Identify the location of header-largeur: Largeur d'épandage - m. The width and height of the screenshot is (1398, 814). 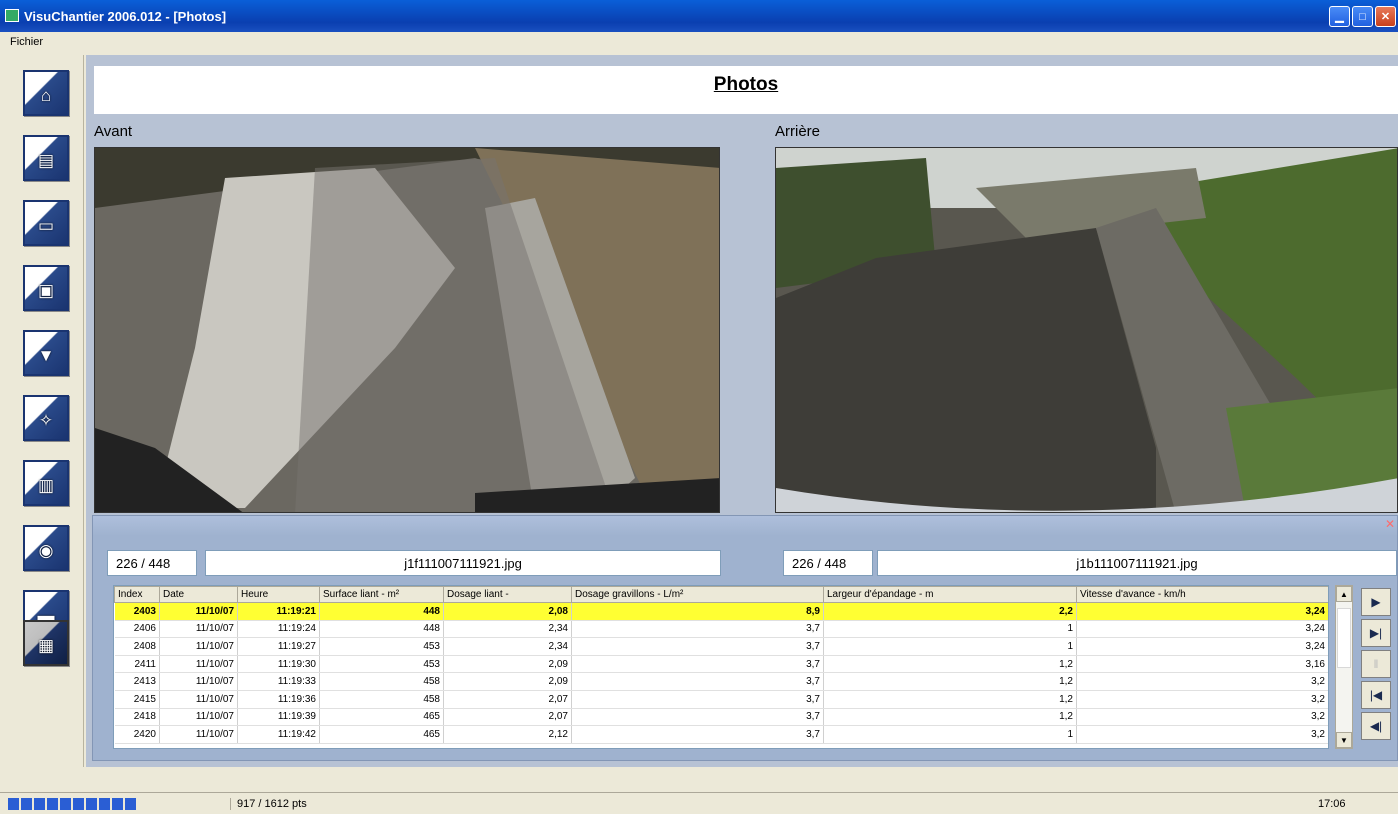
(950, 594).